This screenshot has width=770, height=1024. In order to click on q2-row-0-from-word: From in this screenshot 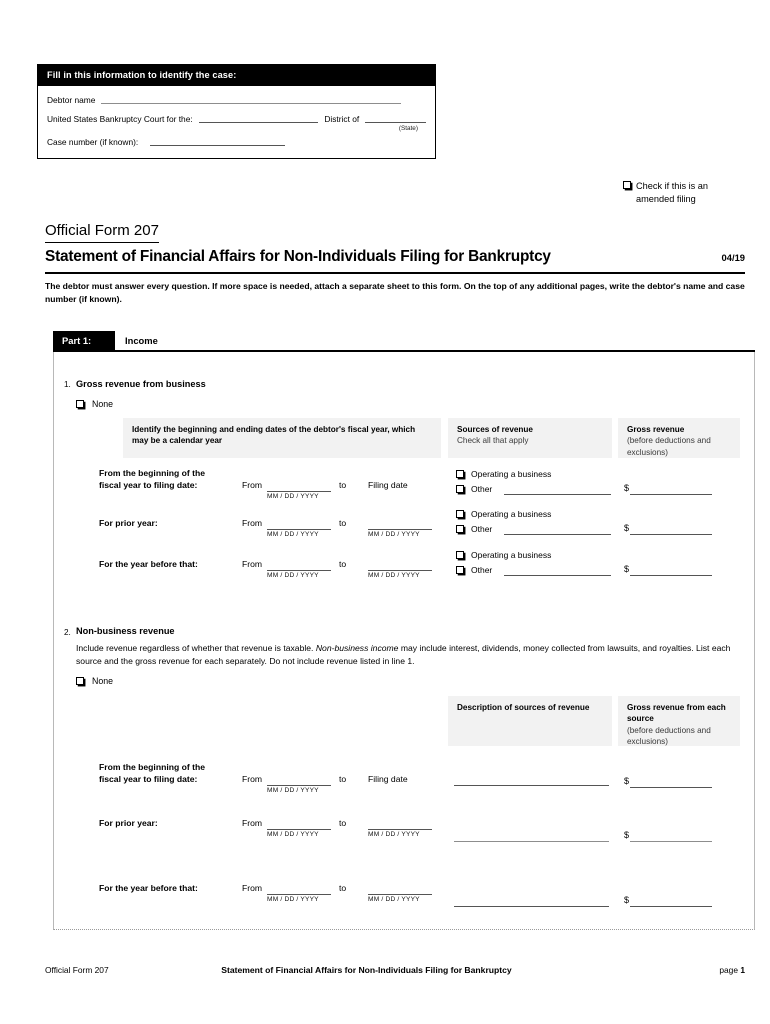, I will do `click(252, 779)`.